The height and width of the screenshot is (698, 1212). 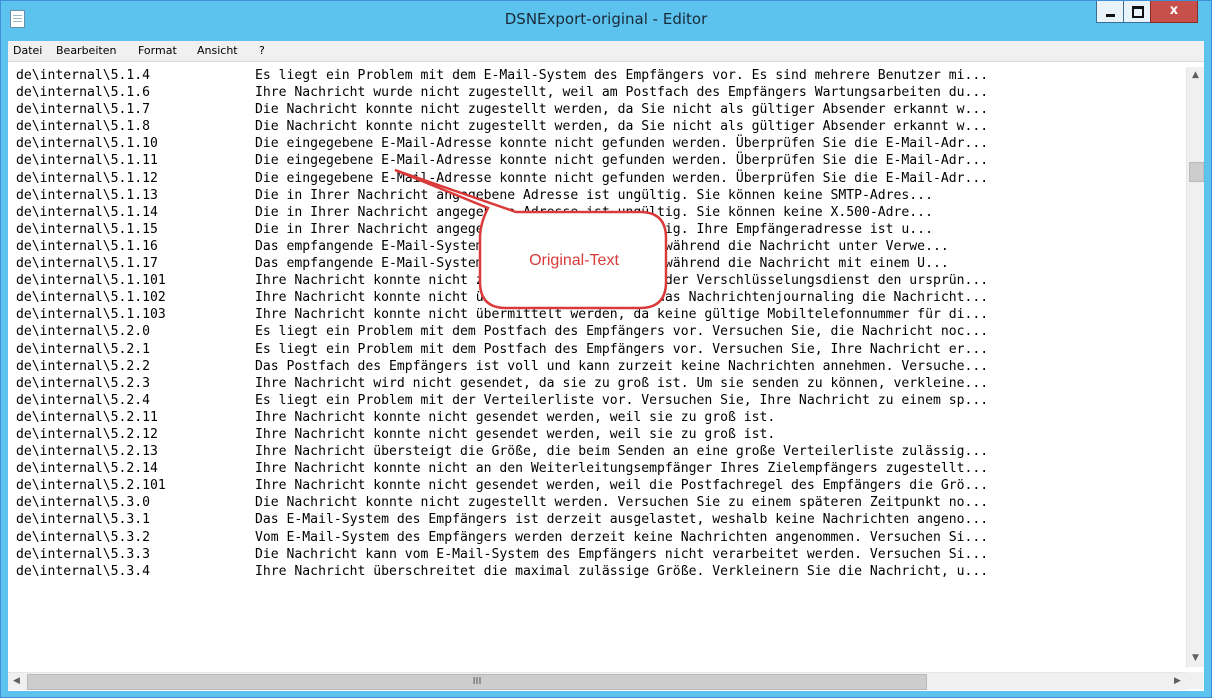 I want to click on scroll-grip-icon: III, so click(x=477, y=681).